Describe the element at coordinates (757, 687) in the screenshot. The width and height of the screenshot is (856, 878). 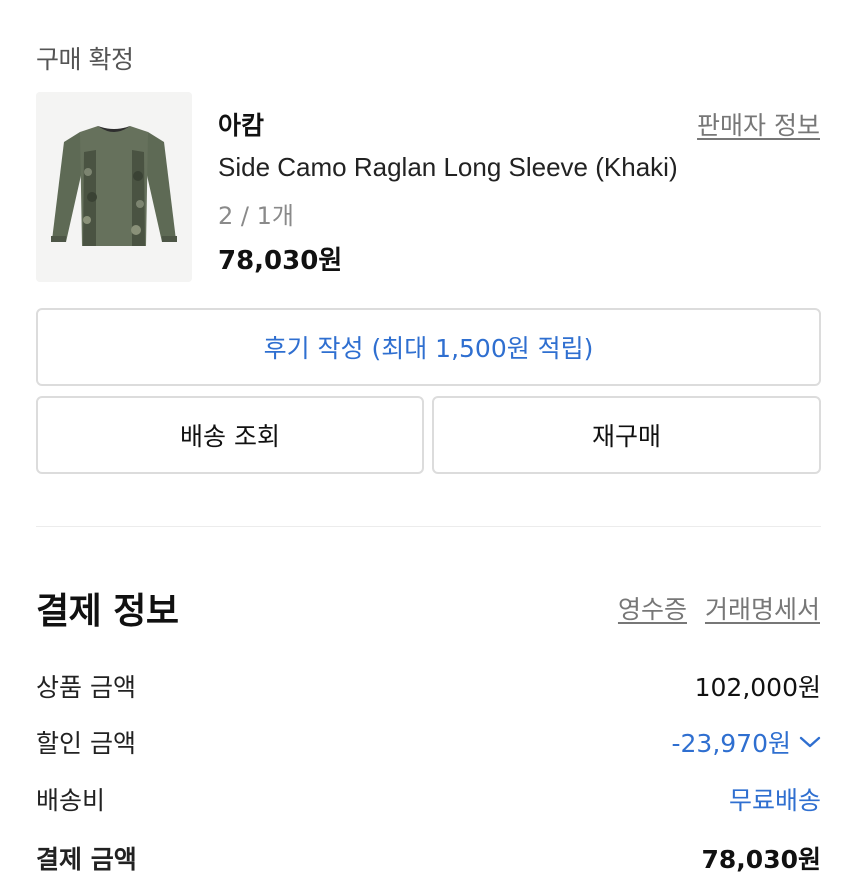
I see `product-amount-value: 102,000원` at that location.